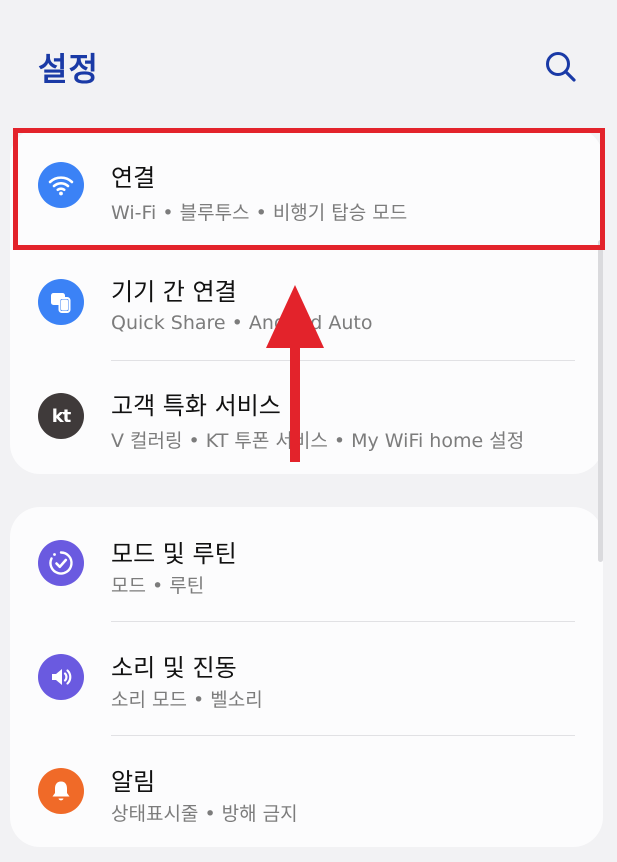 This screenshot has height=862, width=617. I want to click on scrollbar, so click(600, 401).